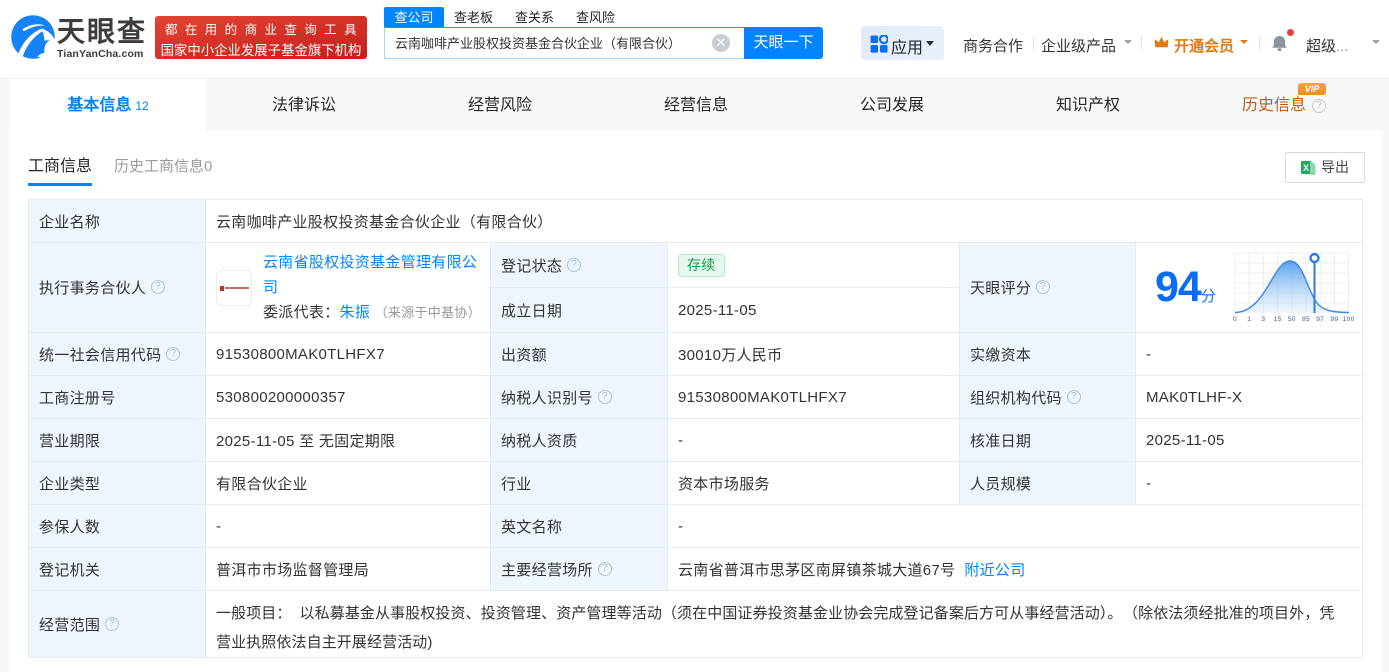  Describe the element at coordinates (1264, 319) in the screenshot. I see `svg-text: 3` at that location.